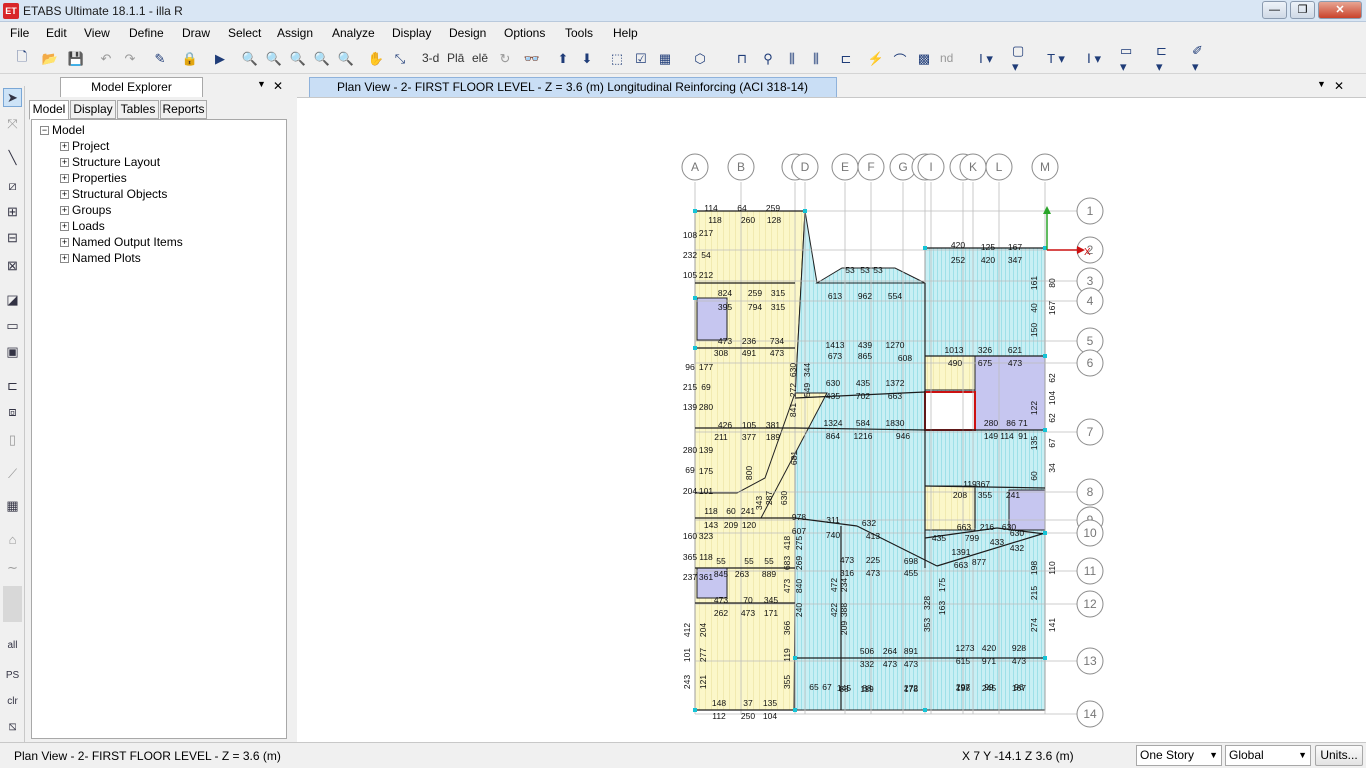 The height and width of the screenshot is (768, 1366). I want to click on coordinate-system-select: Global ▼, so click(1268, 755).